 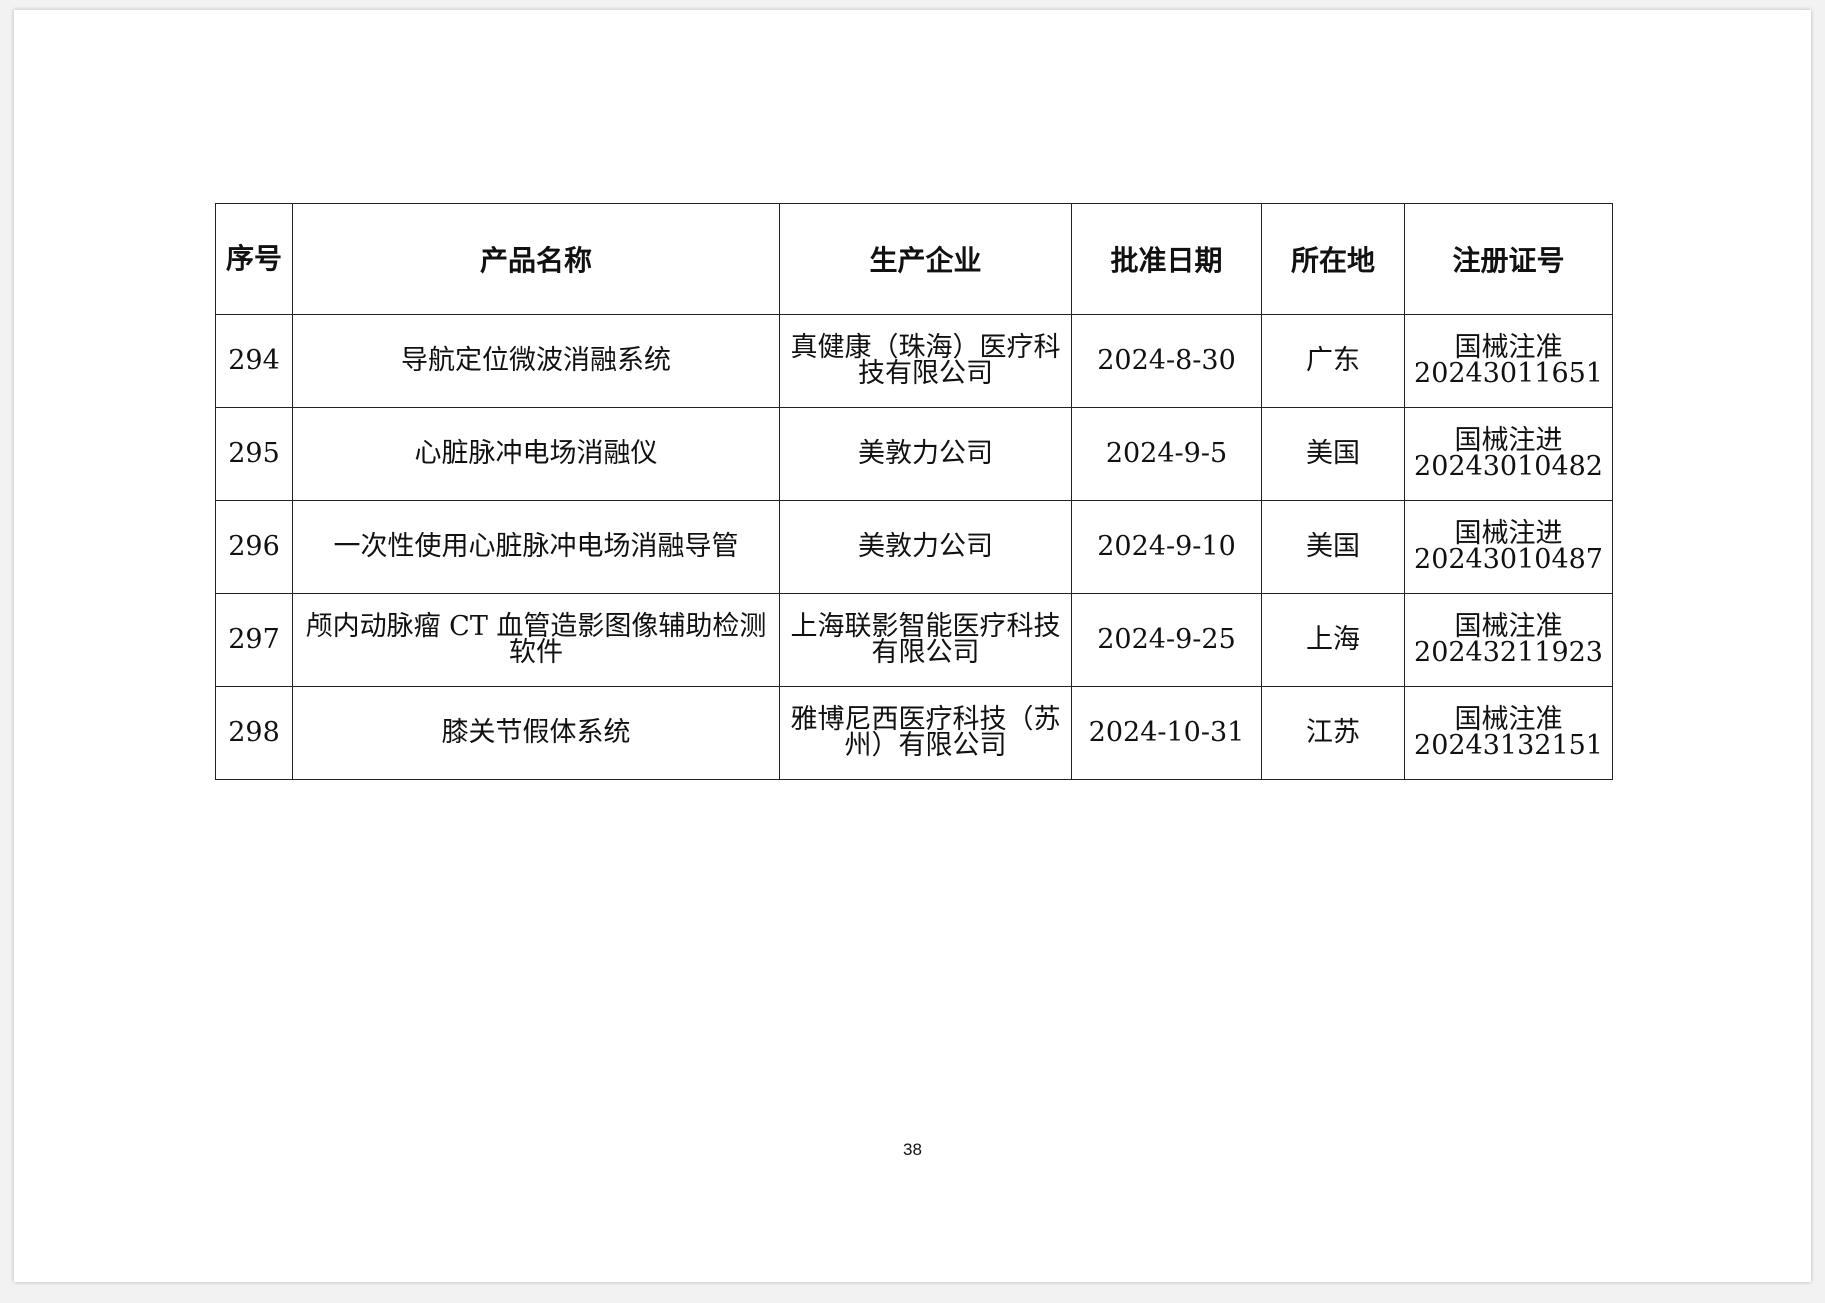 I want to click on cell-product: 膝关节假体系统, so click(x=536, y=733).